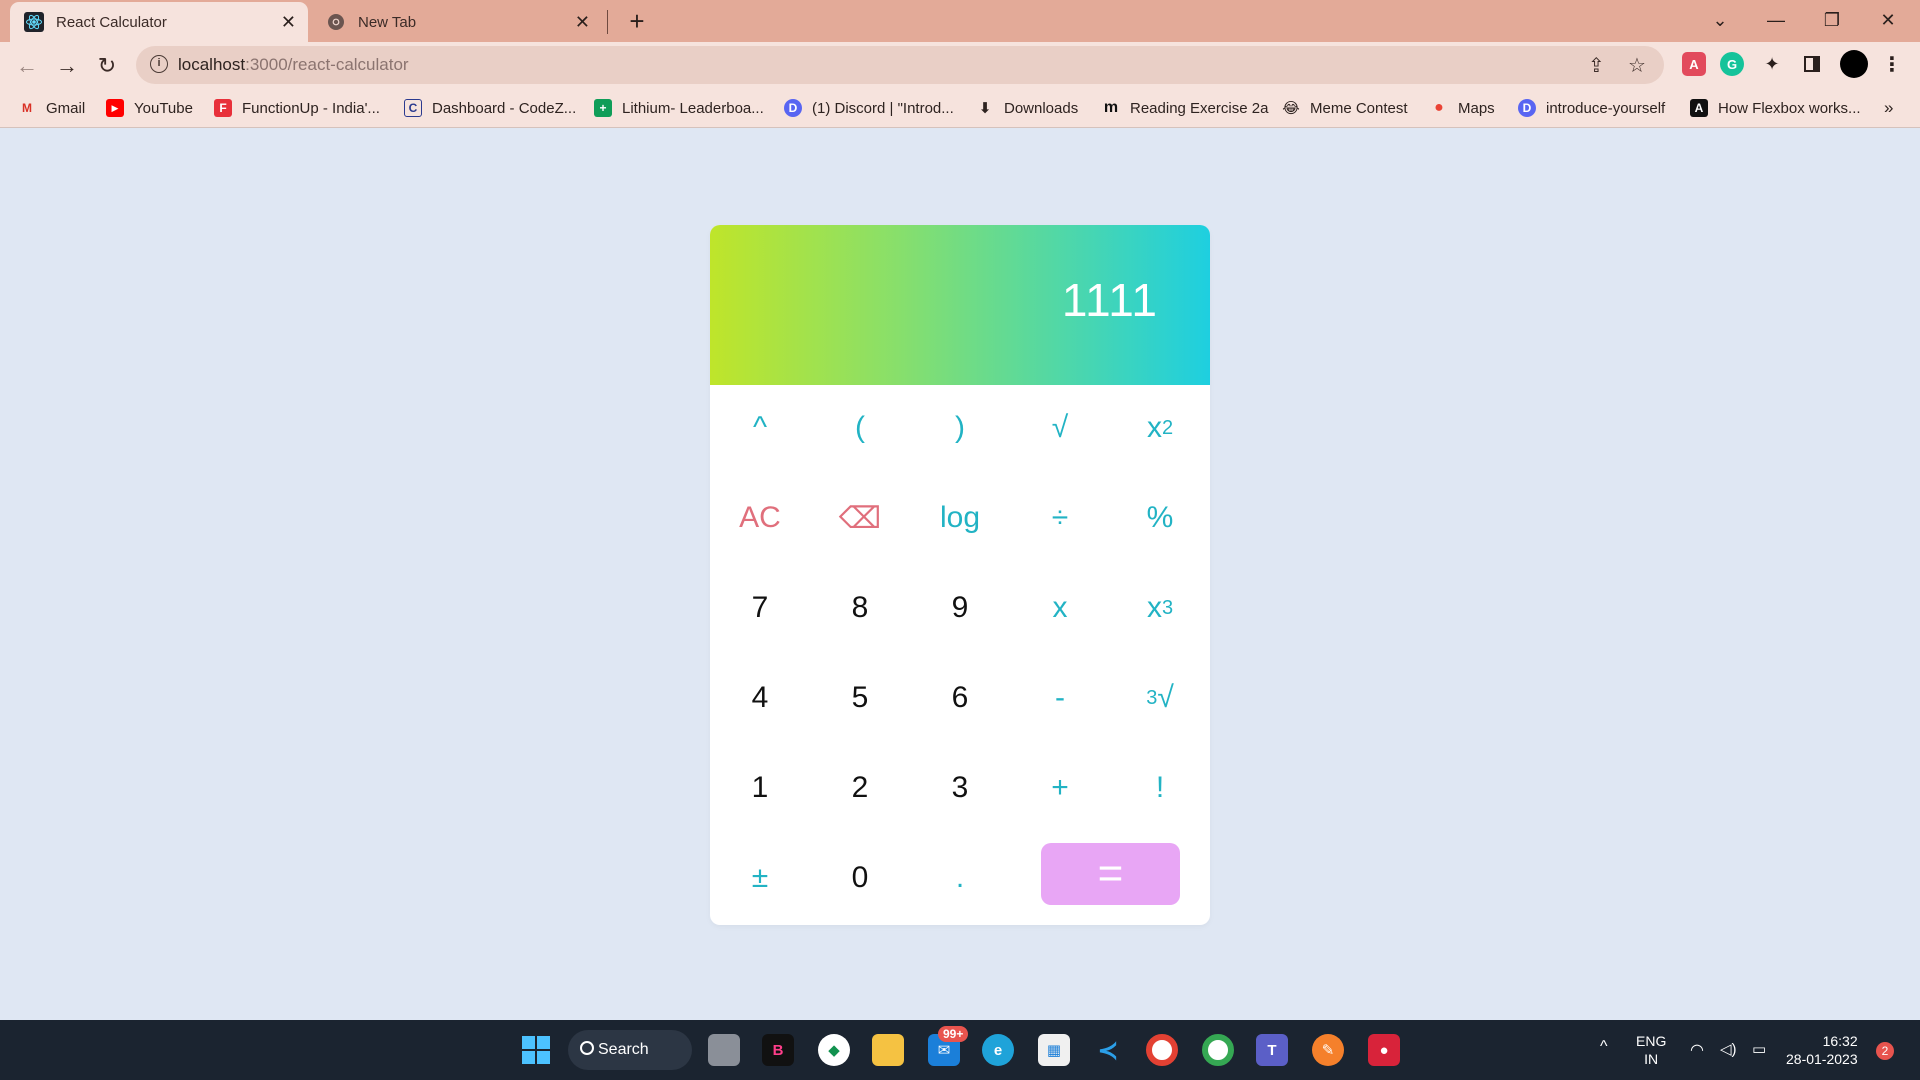 This screenshot has height=1080, width=1920. Describe the element at coordinates (960, 518) in the screenshot. I see `log-button: log` at that location.